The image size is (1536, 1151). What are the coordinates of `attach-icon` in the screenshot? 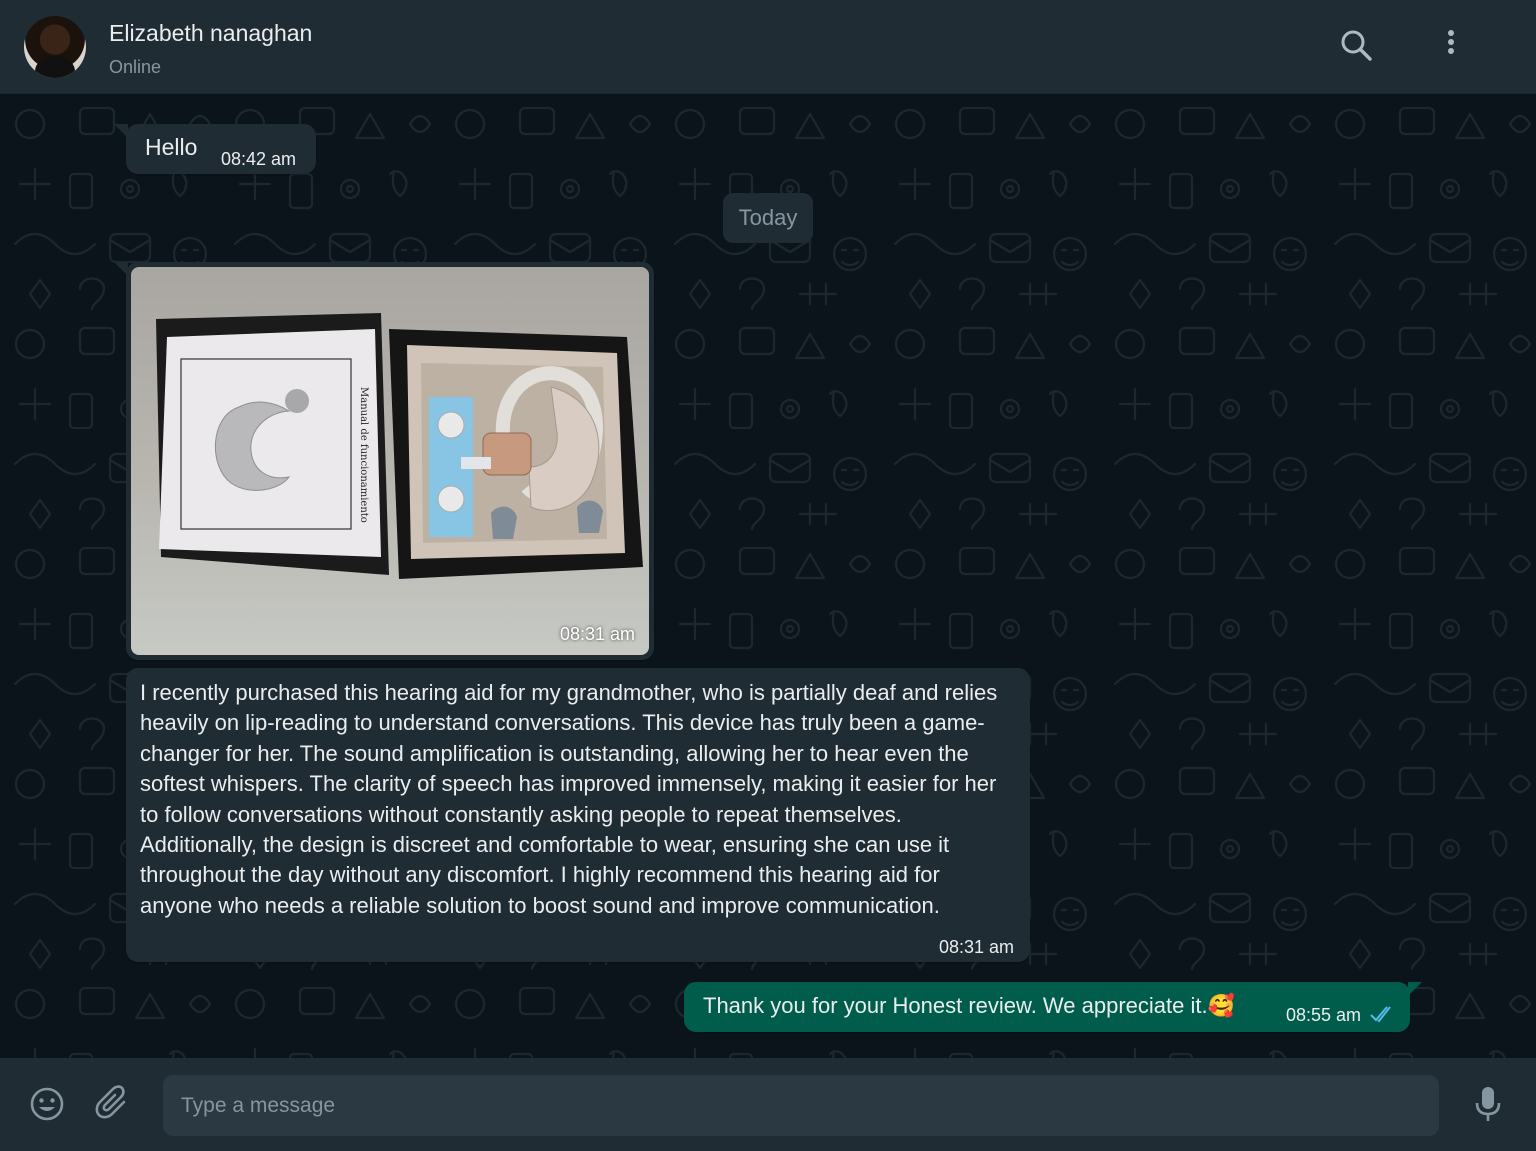 It's located at (114, 1104).